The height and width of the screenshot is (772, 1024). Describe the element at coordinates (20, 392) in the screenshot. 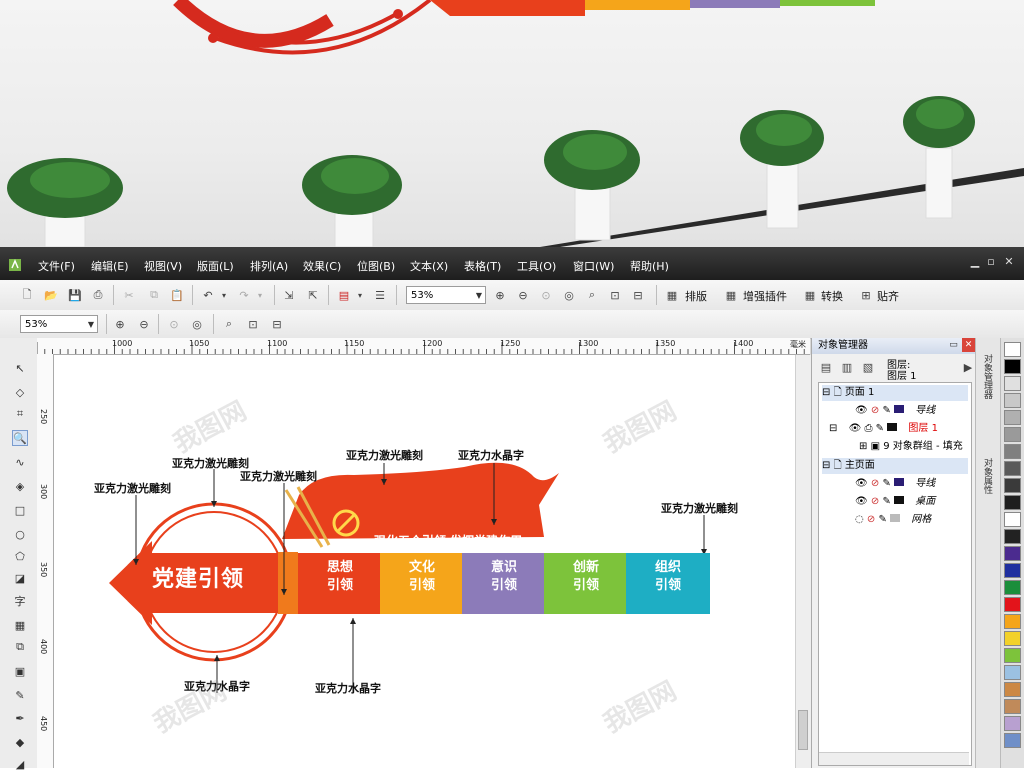

I see `shape-tool-icon: ◇` at that location.